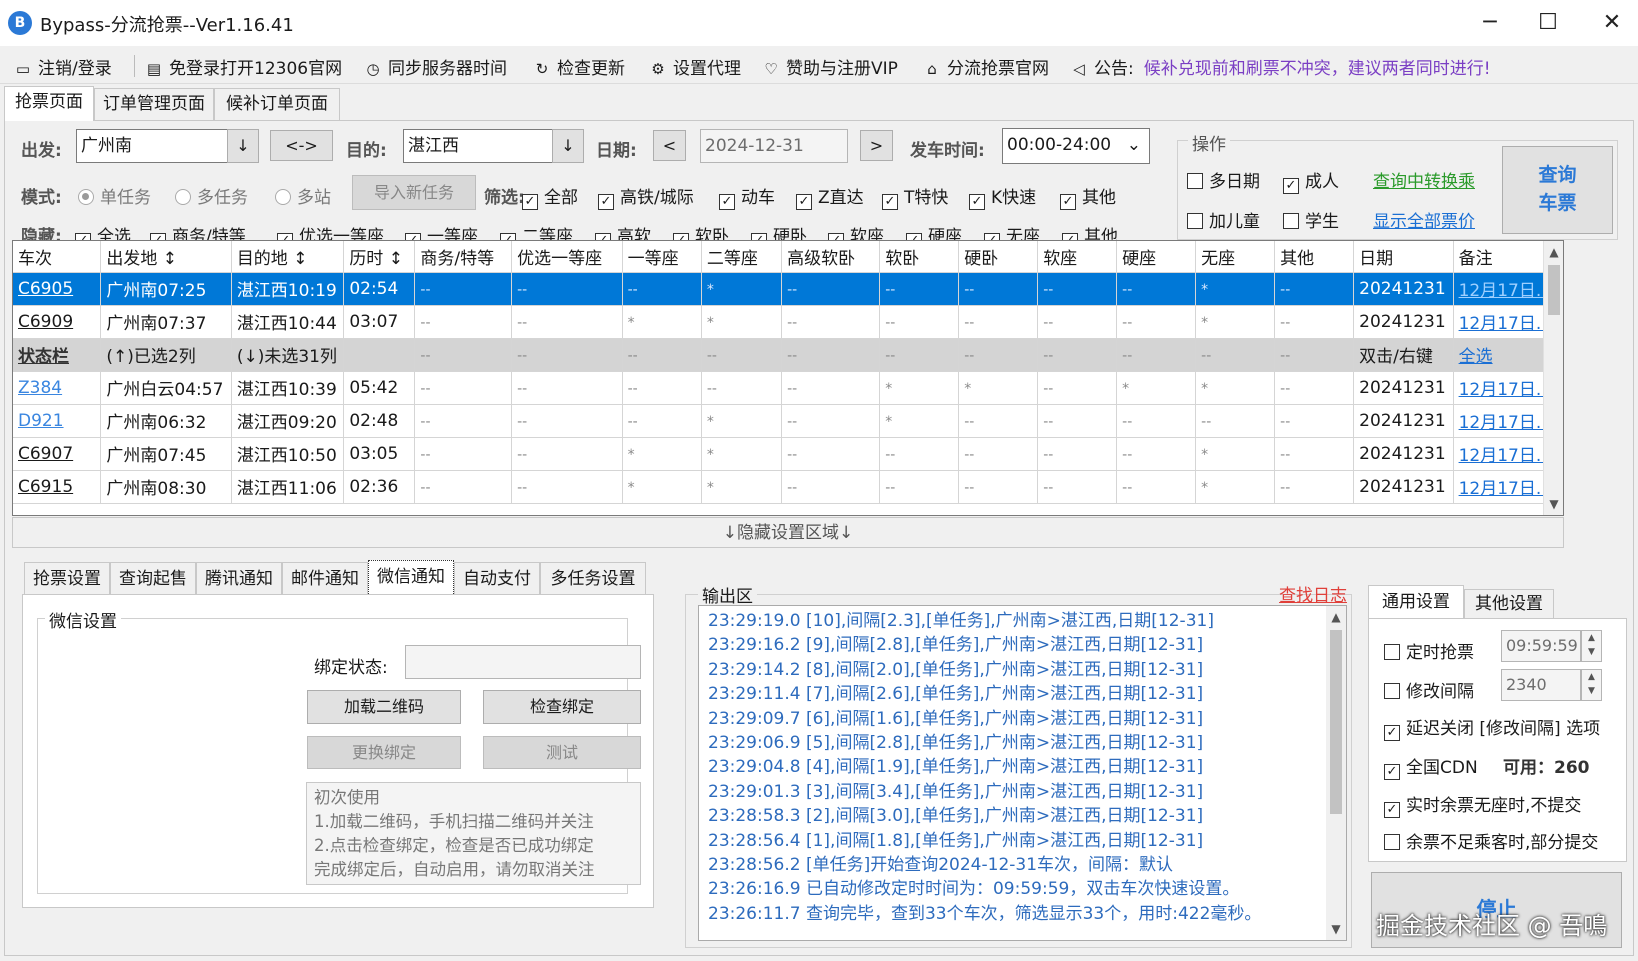 The width and height of the screenshot is (1638, 961). I want to click on find-log-link: 查找日志, so click(1313, 593).